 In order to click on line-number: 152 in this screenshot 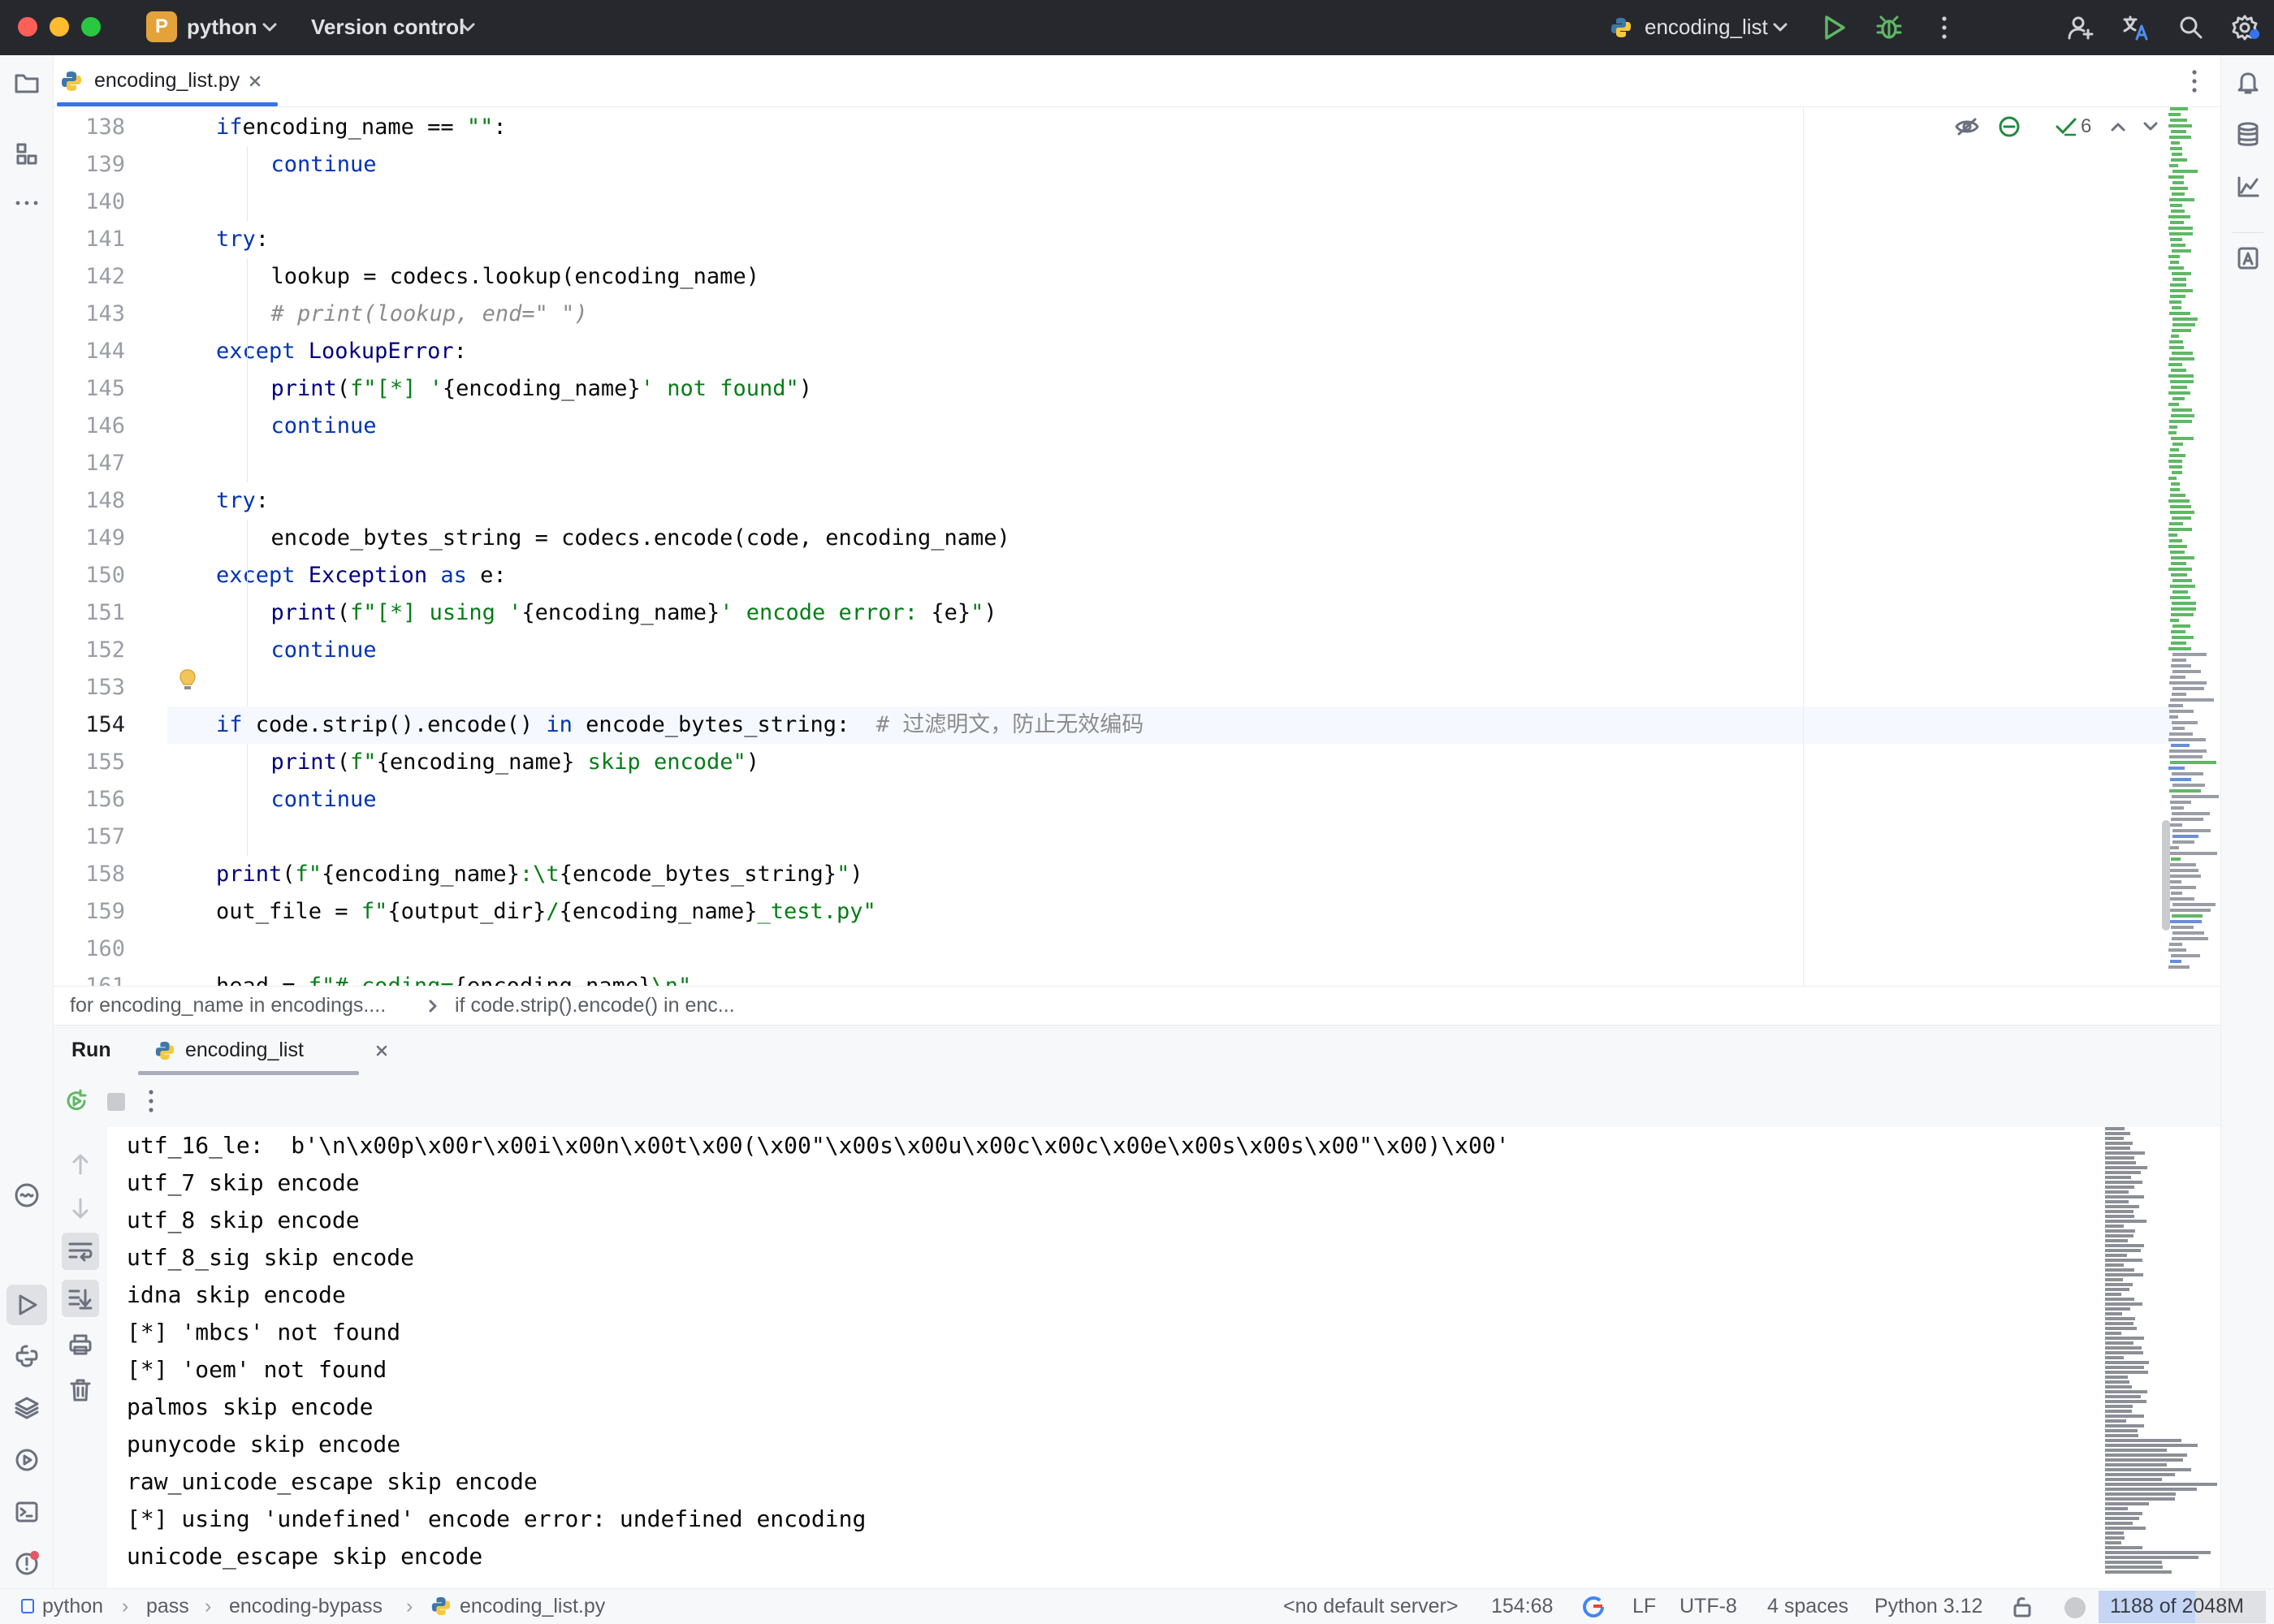, I will do `click(105, 651)`.